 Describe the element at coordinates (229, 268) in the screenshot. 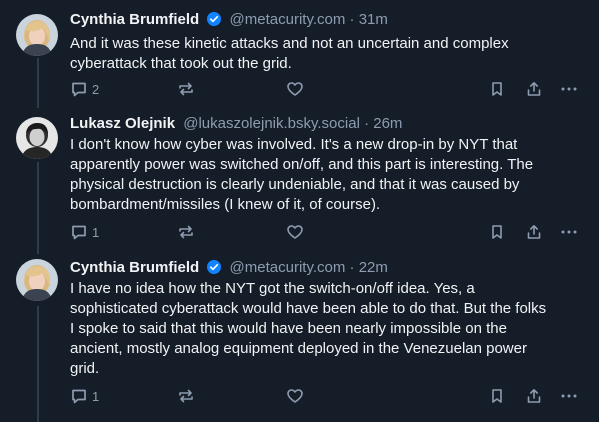

I see `post-header: Cynthia Brumfield @metacurity.com · 22m` at that location.